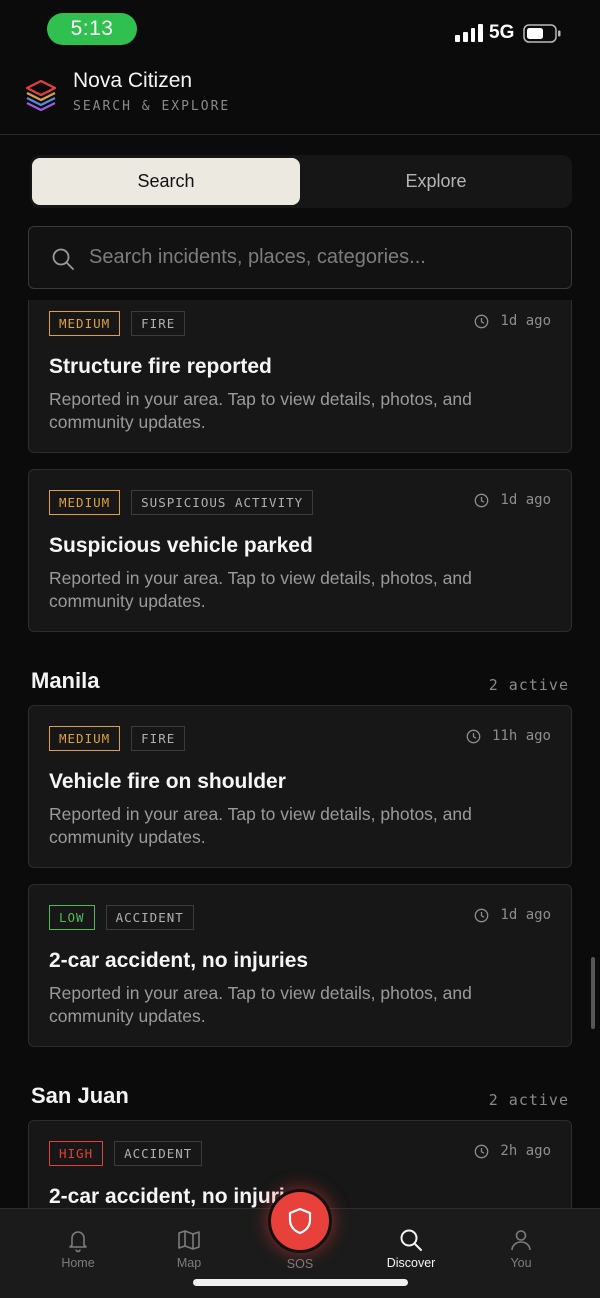 This screenshot has height=1298, width=600. Describe the element at coordinates (167, 781) in the screenshot. I see `incident-title: Vehicle fire on shoulder` at that location.